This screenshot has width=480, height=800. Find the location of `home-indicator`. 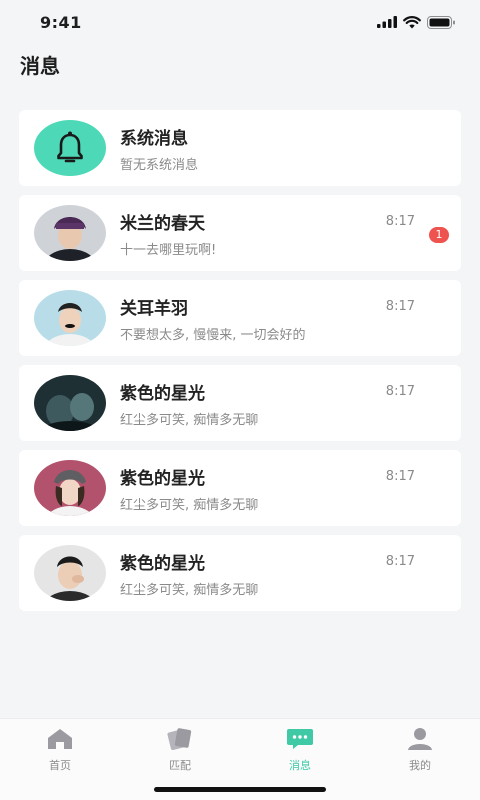

home-indicator is located at coordinates (240, 789).